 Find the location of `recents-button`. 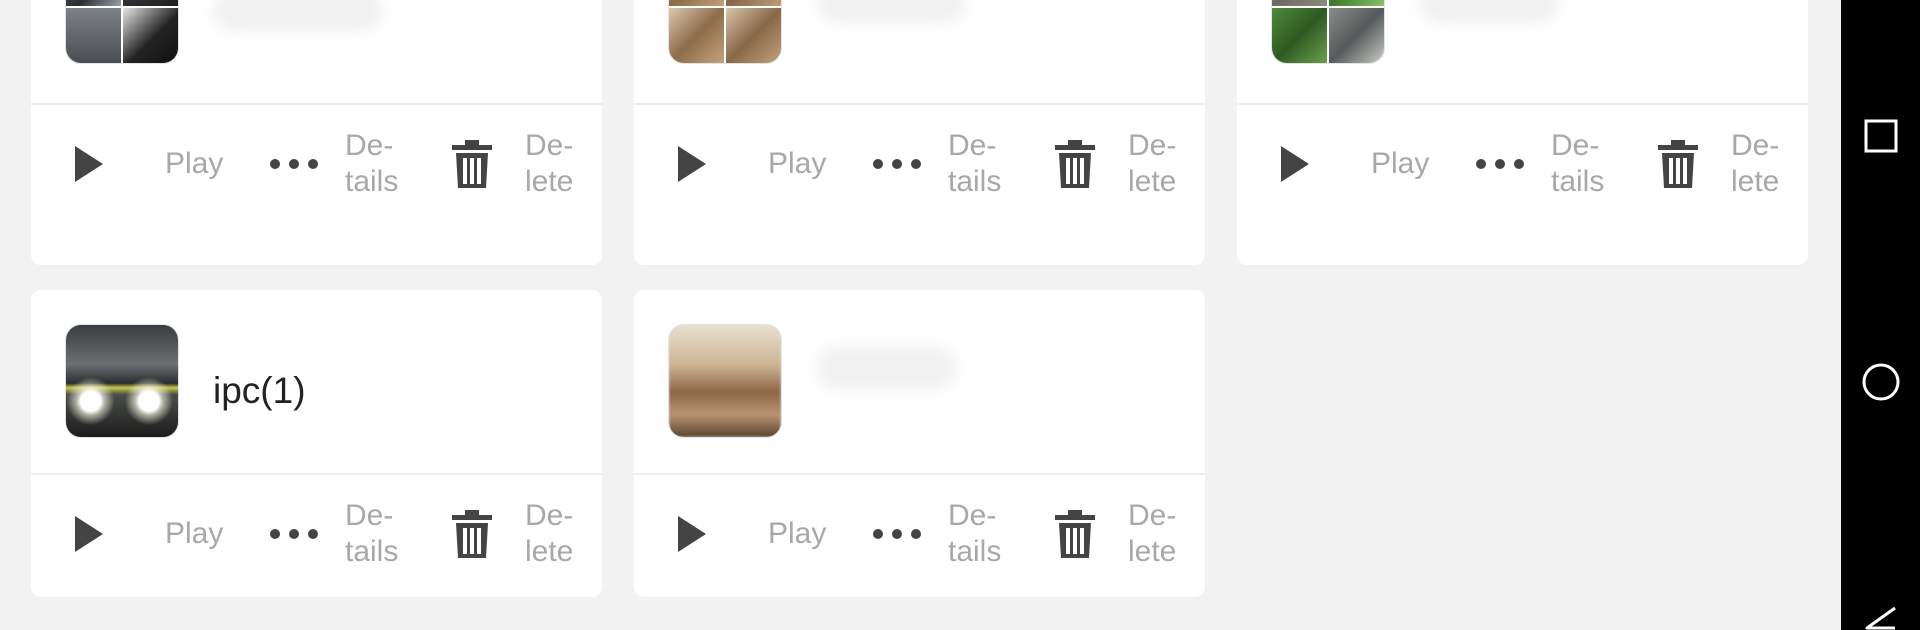

recents-button is located at coordinates (1880, 138).